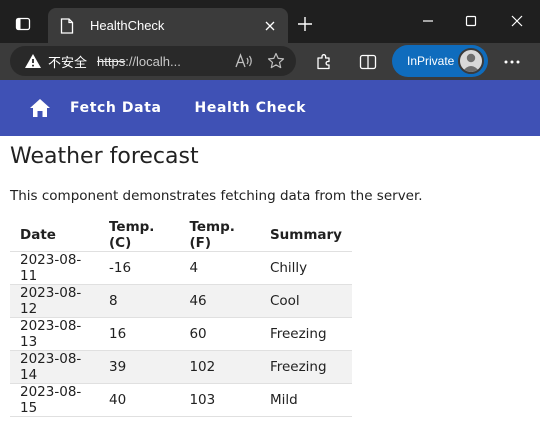 The image size is (540, 433). Describe the element at coordinates (54, 367) in the screenshot. I see `cell-date: 2023-08-14` at that location.